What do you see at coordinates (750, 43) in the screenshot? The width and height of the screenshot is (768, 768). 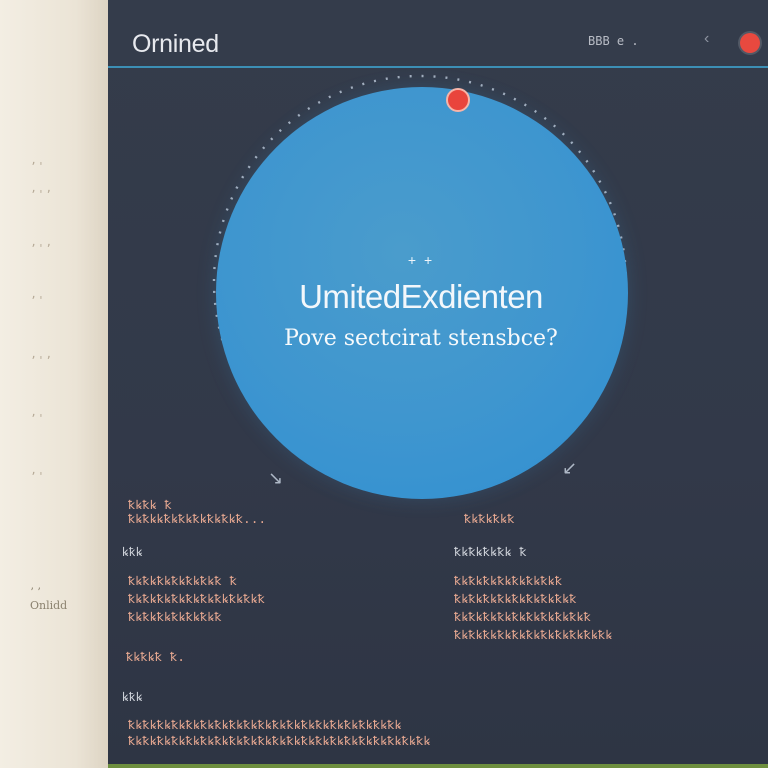 I see `record-button` at bounding box center [750, 43].